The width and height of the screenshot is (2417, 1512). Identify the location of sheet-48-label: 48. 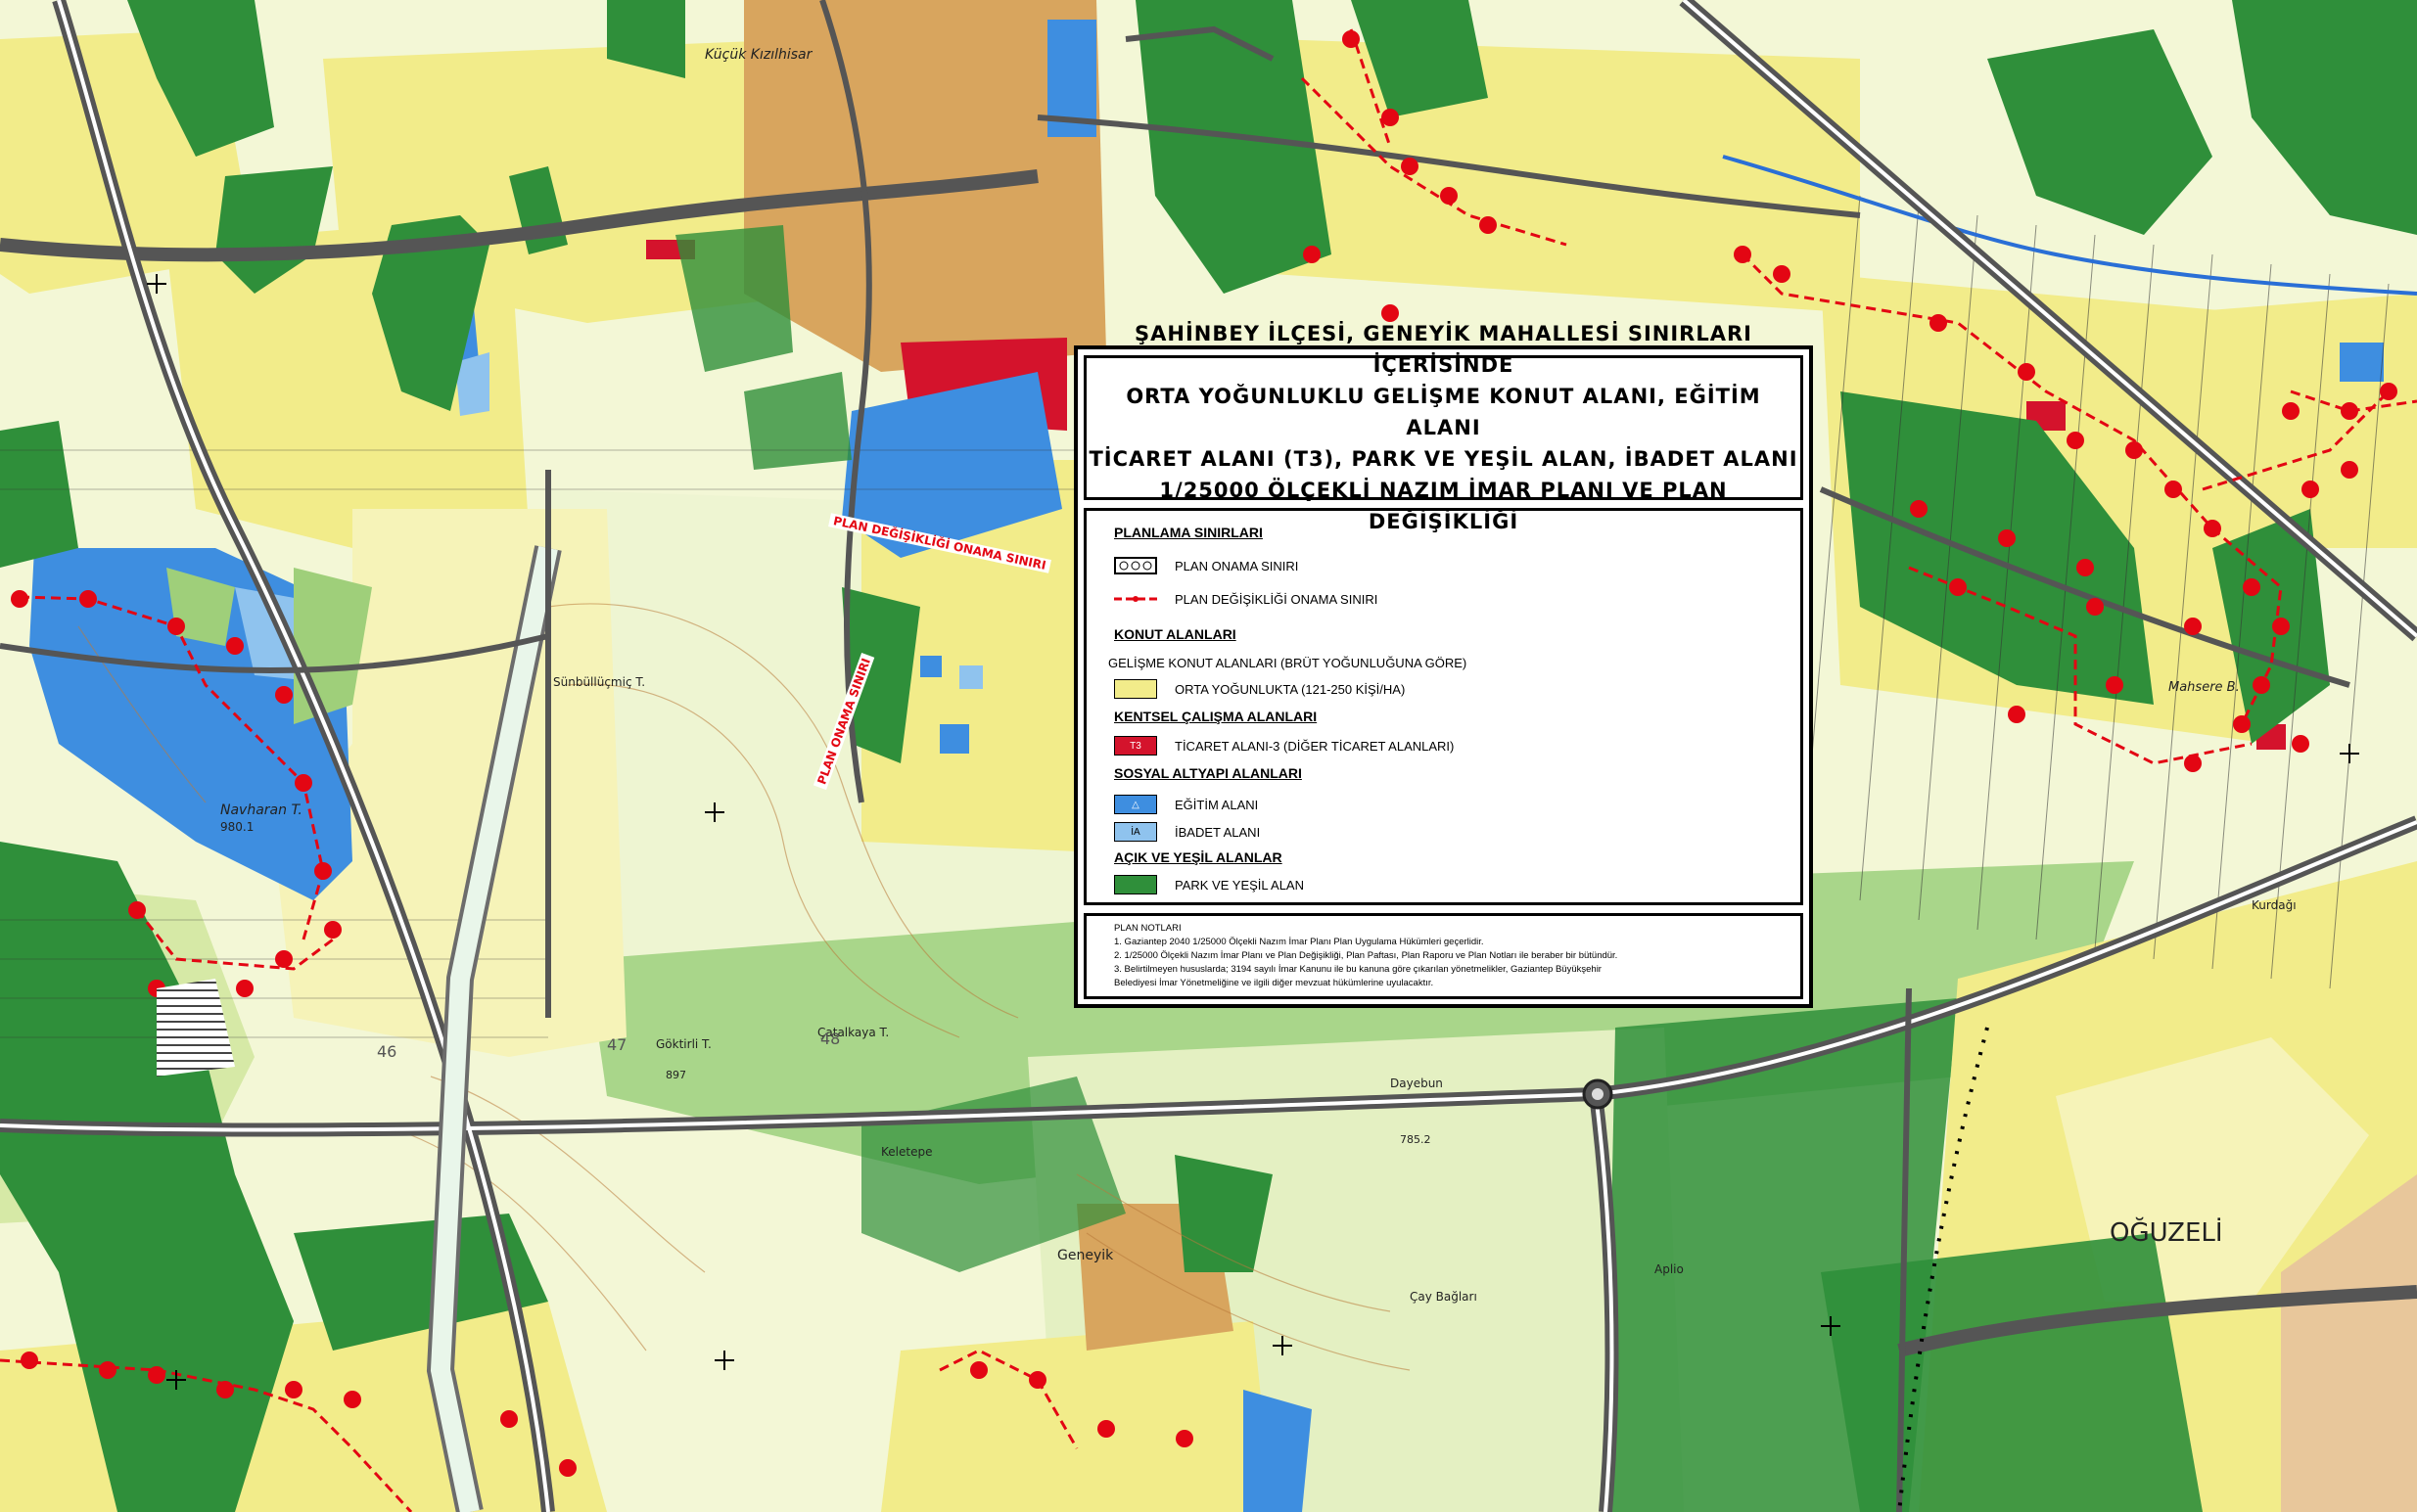
(830, 1039).